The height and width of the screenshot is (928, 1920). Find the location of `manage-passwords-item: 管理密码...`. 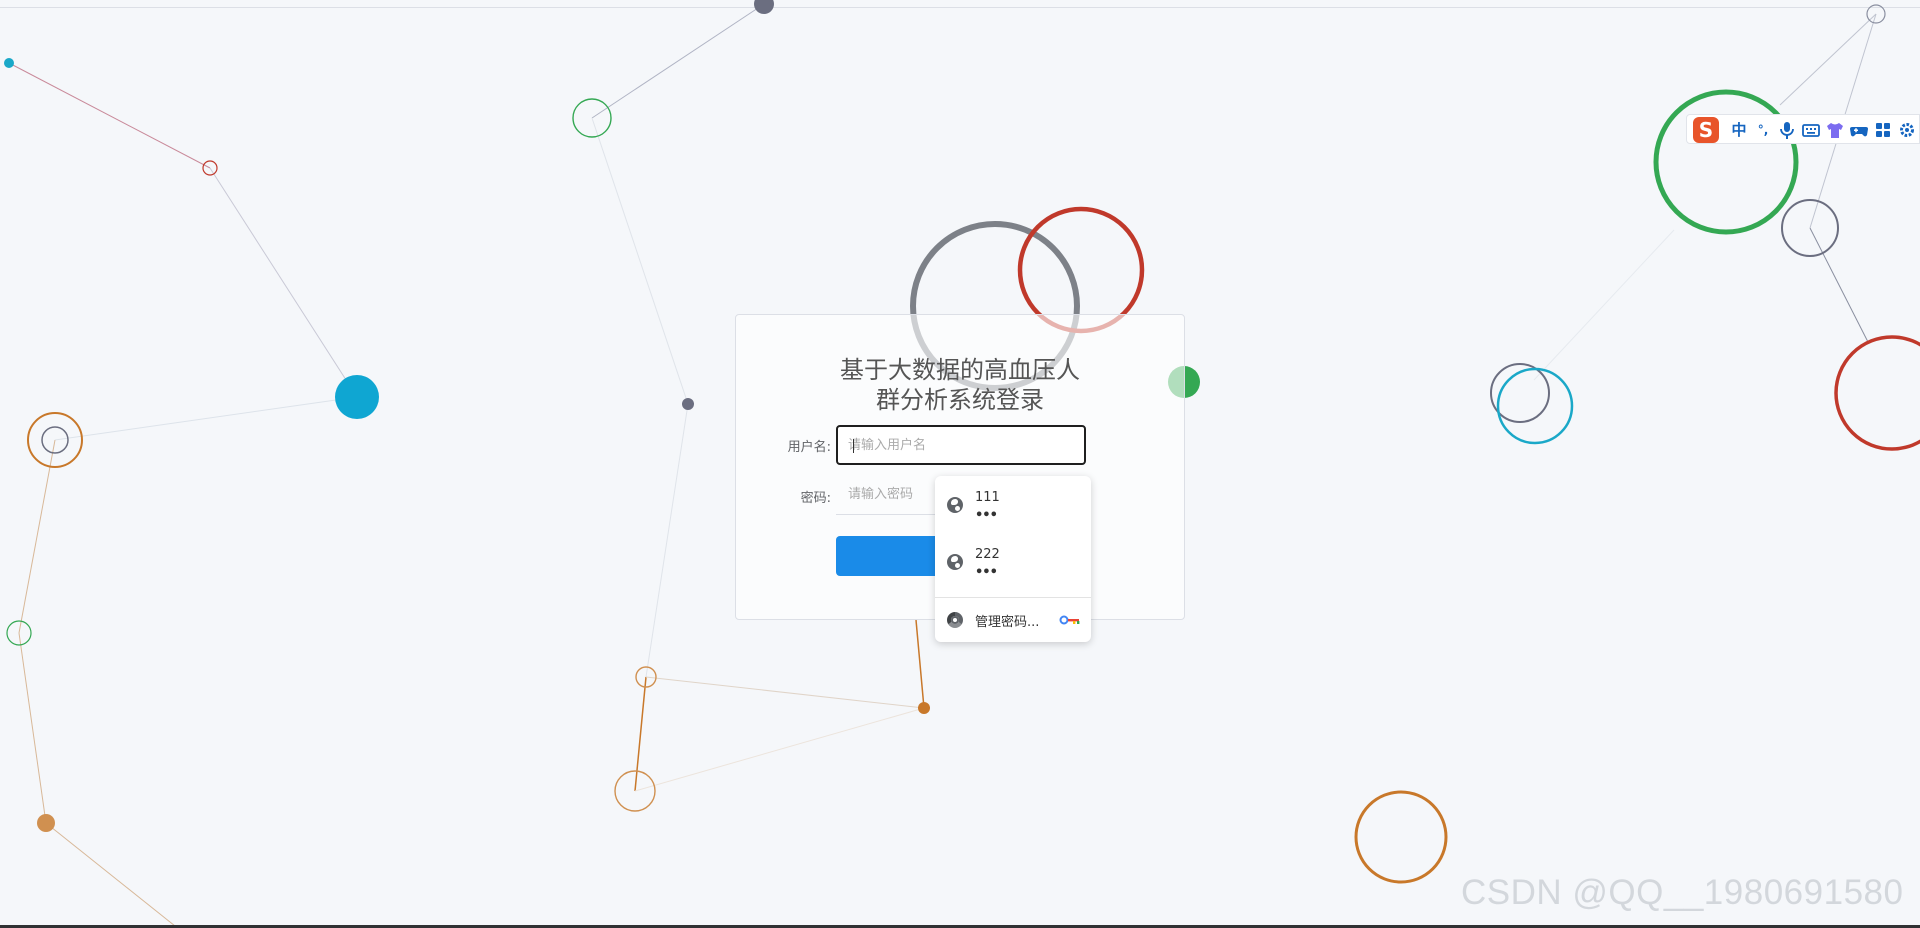

manage-passwords-item: 管理密码... is located at coordinates (1013, 620).